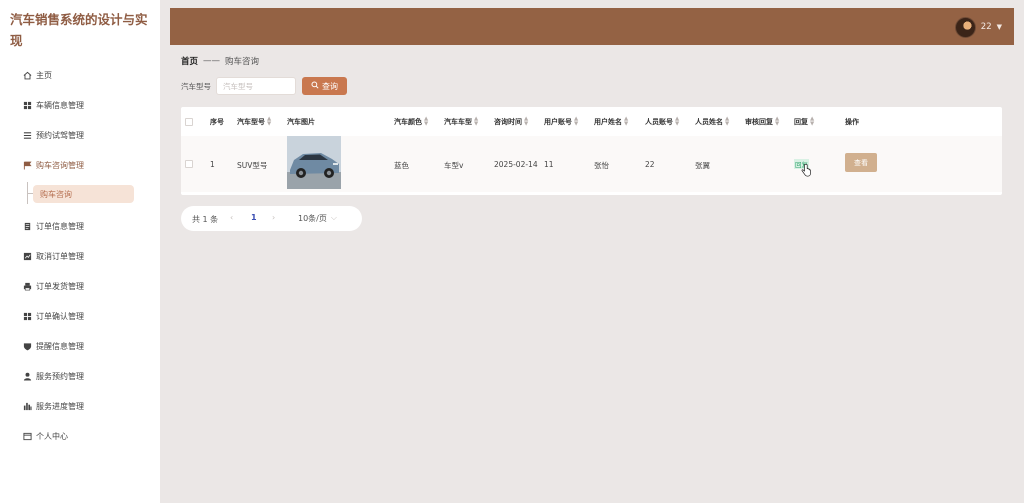  Describe the element at coordinates (301, 122) in the screenshot. I see `column-header-car-image: 汽车图片` at that location.